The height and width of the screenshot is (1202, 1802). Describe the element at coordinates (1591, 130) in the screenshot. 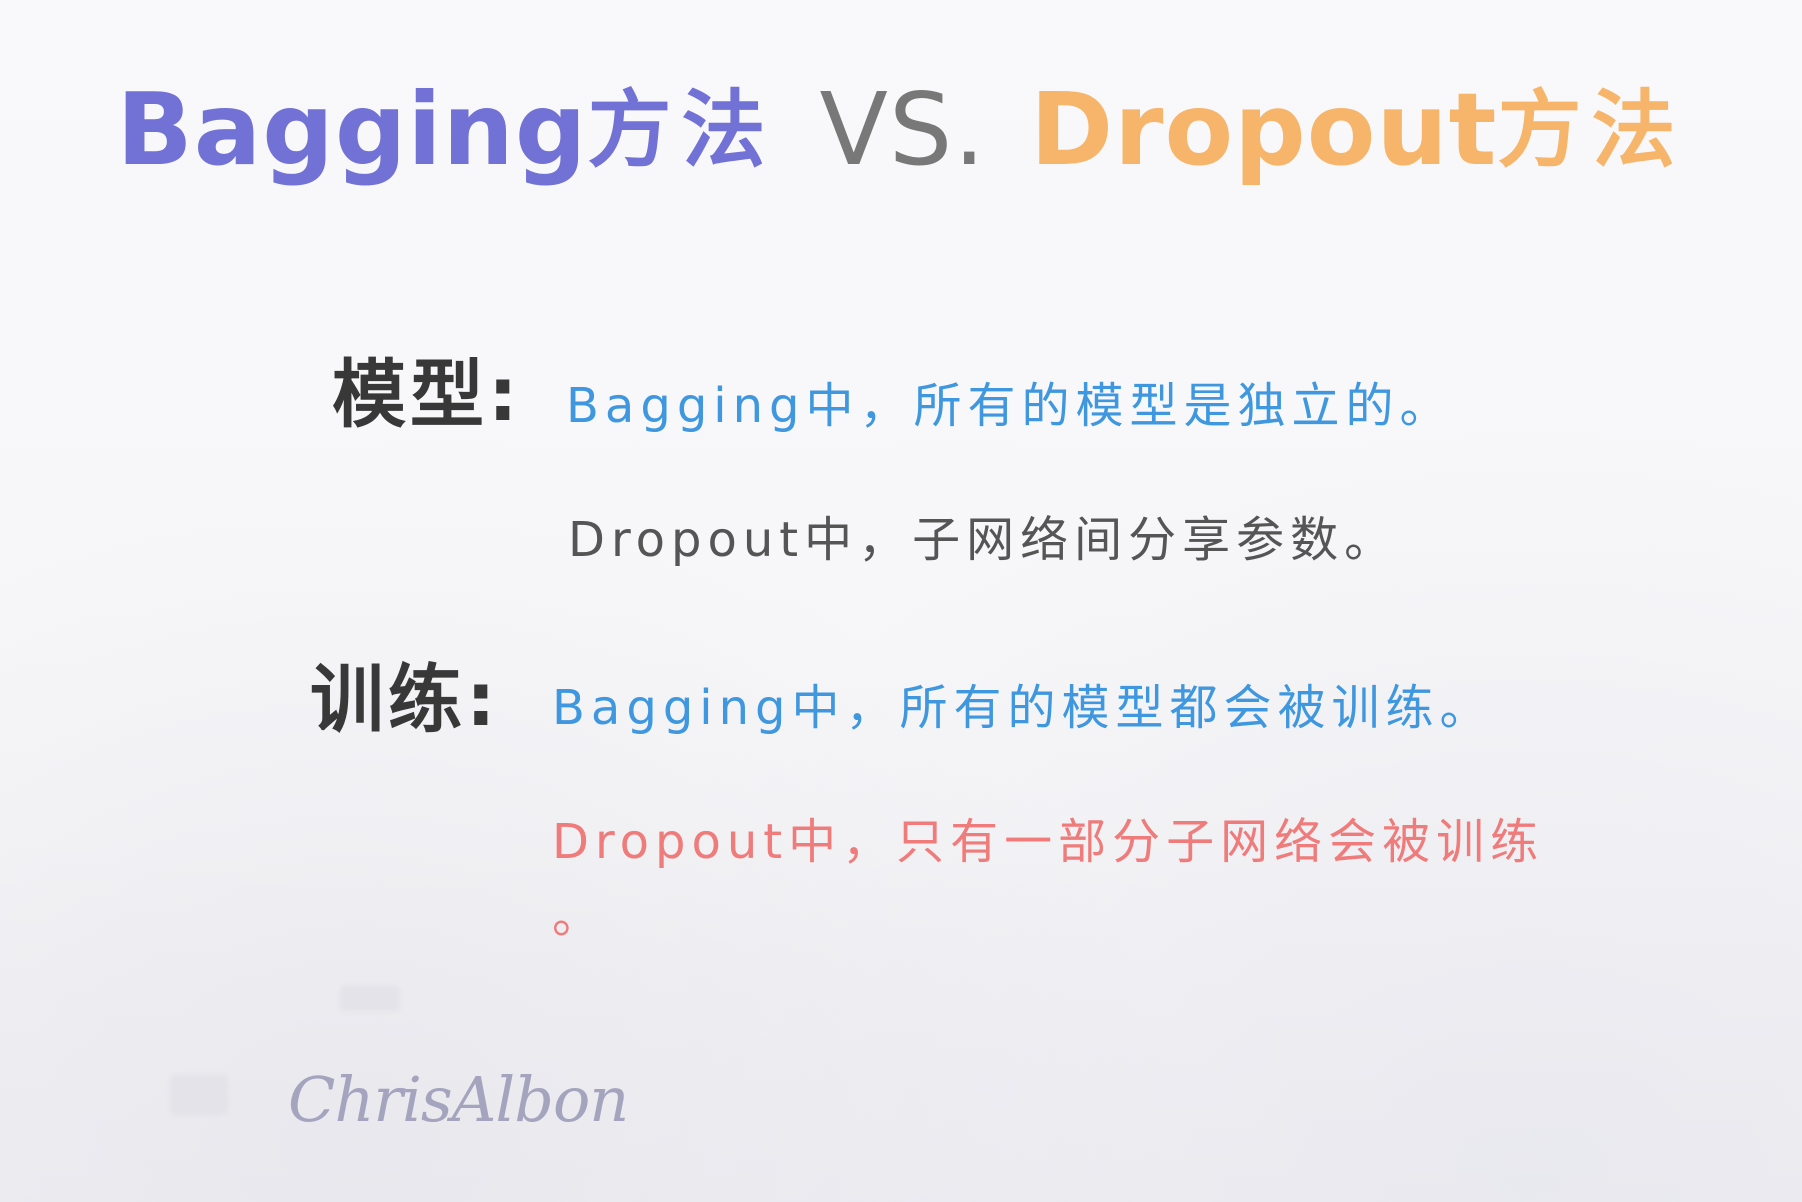

I see `title-dropout-method: 方法` at that location.